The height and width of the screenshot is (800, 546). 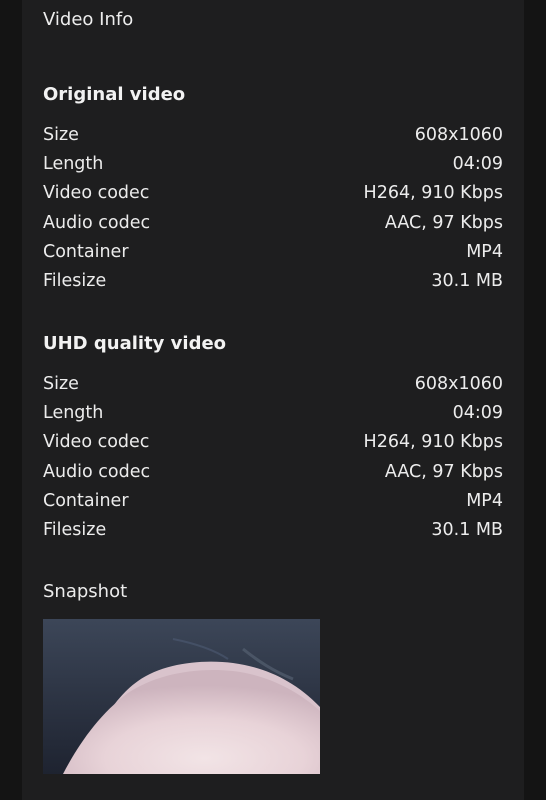 I want to click on original-video-codec-row: Video codec H264, 910 Kbps, so click(x=273, y=193).